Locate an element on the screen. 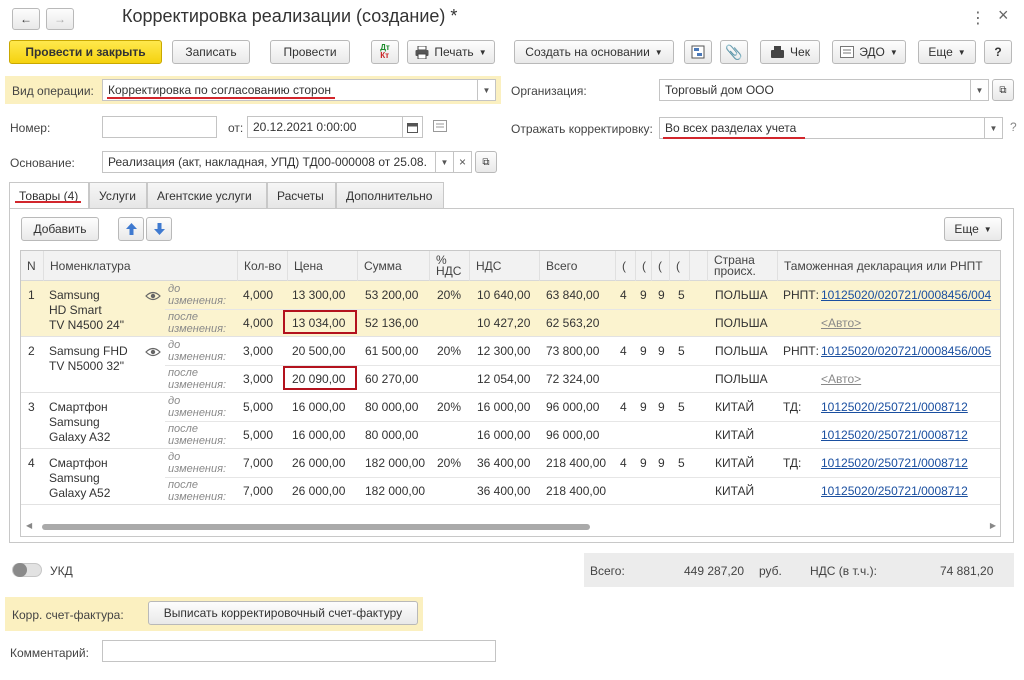  attach-button: 📎 is located at coordinates (734, 52).